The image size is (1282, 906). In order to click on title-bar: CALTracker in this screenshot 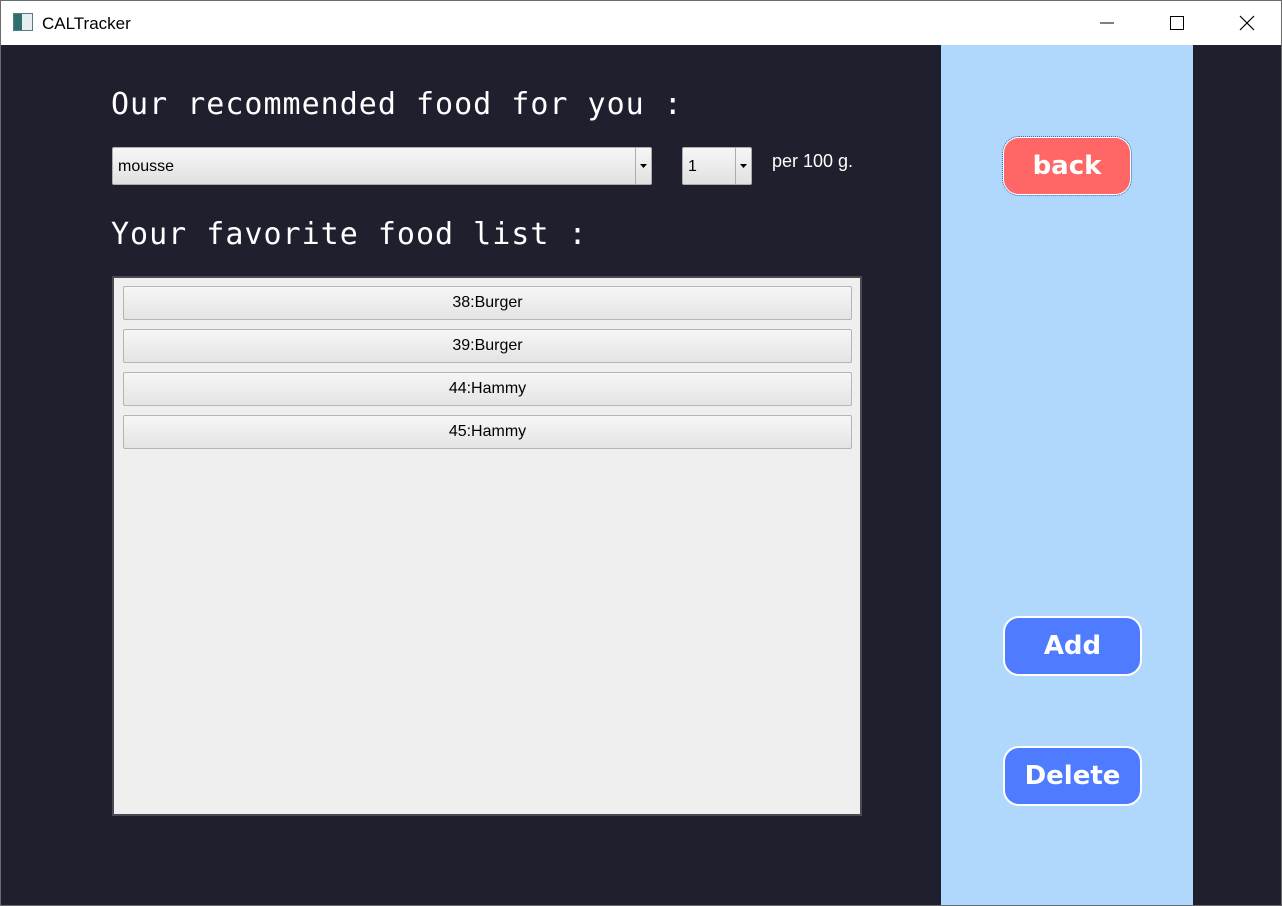, I will do `click(641, 23)`.